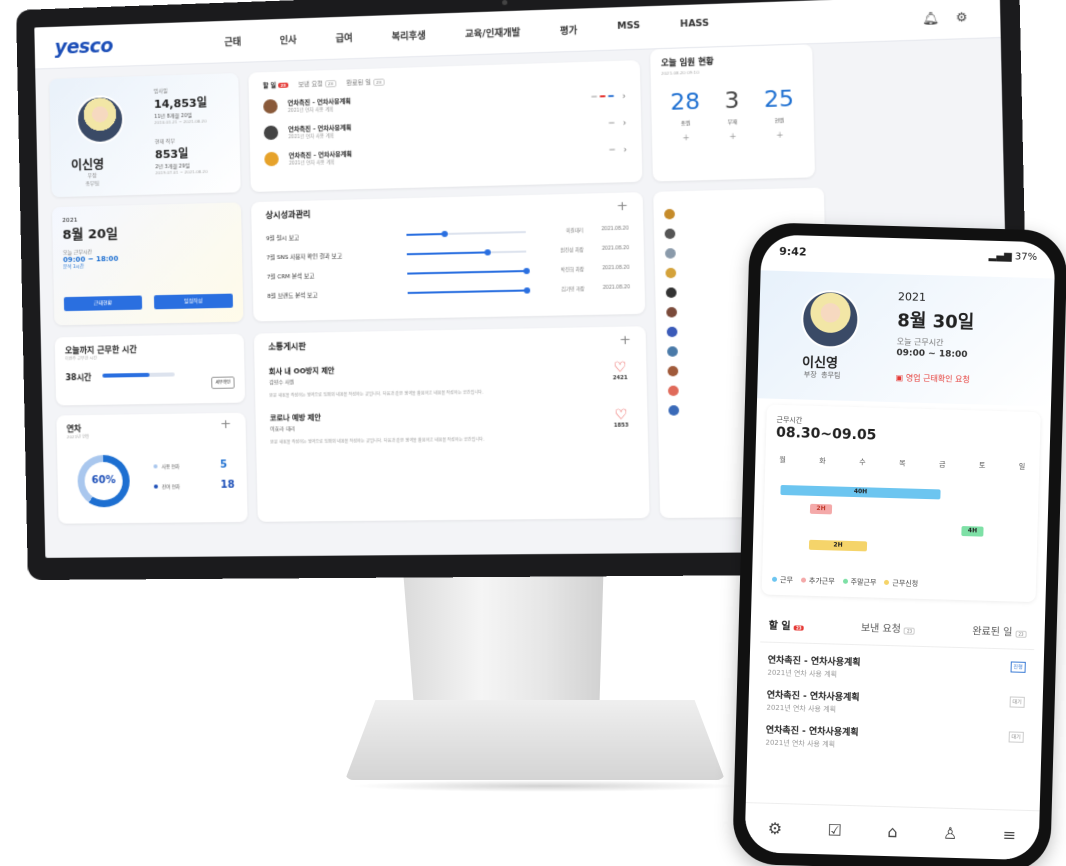  I want to click on menu-item-welfare: 복리후생, so click(409, 36).